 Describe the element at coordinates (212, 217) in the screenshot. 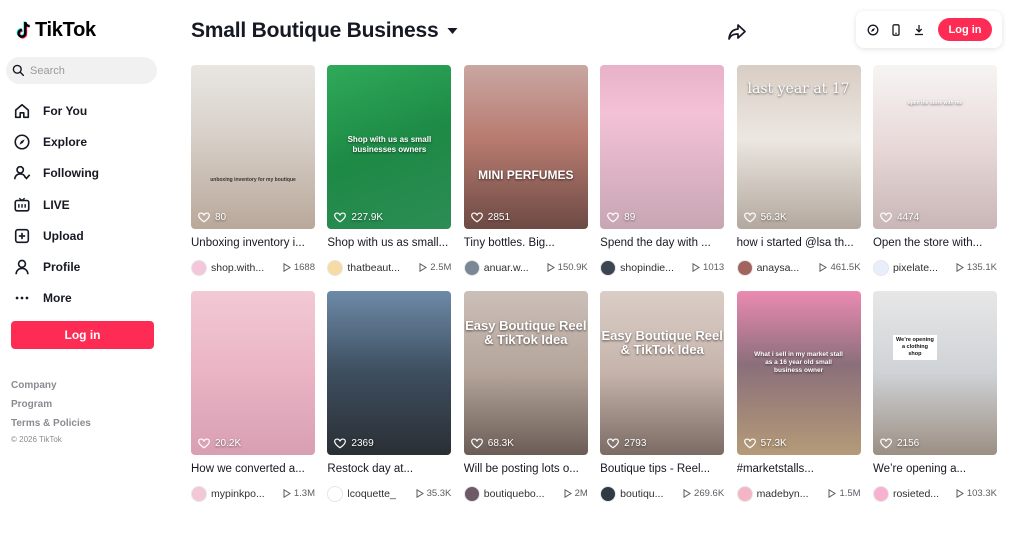

I see `view-count: 80` at that location.